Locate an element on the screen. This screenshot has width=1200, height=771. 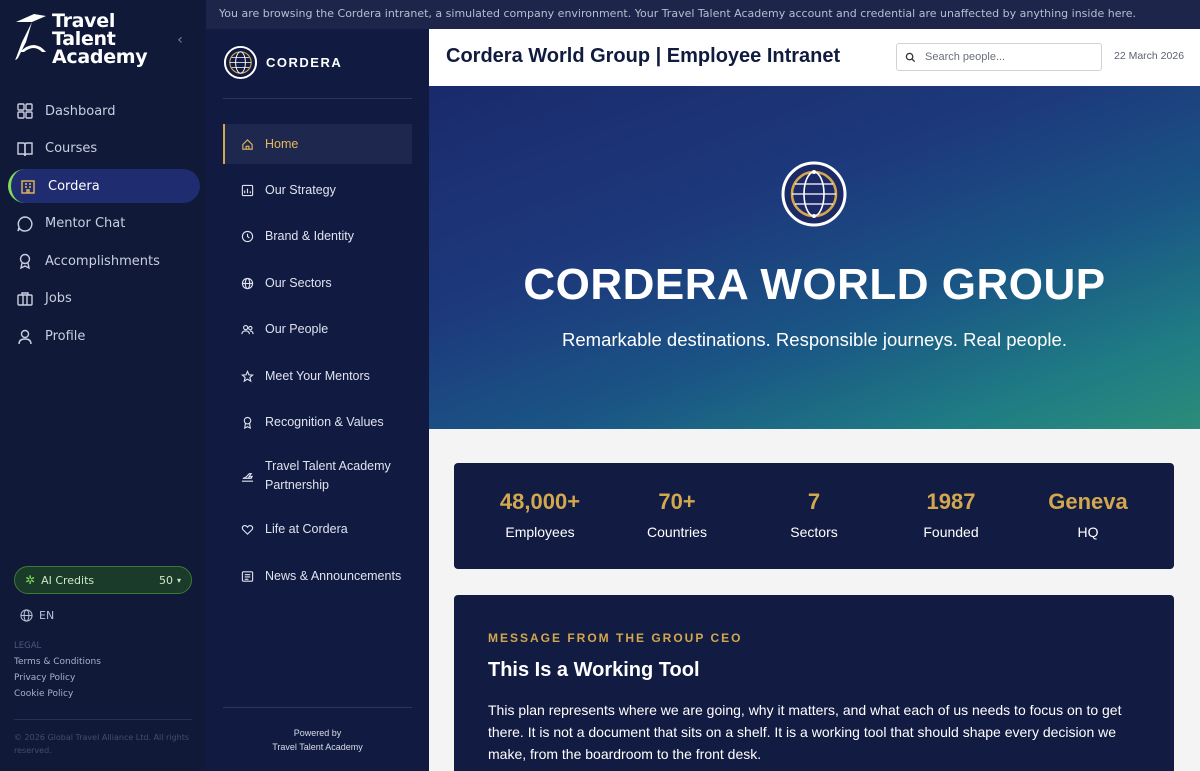
chevron-left-icon: ‹ is located at coordinates (180, 40).